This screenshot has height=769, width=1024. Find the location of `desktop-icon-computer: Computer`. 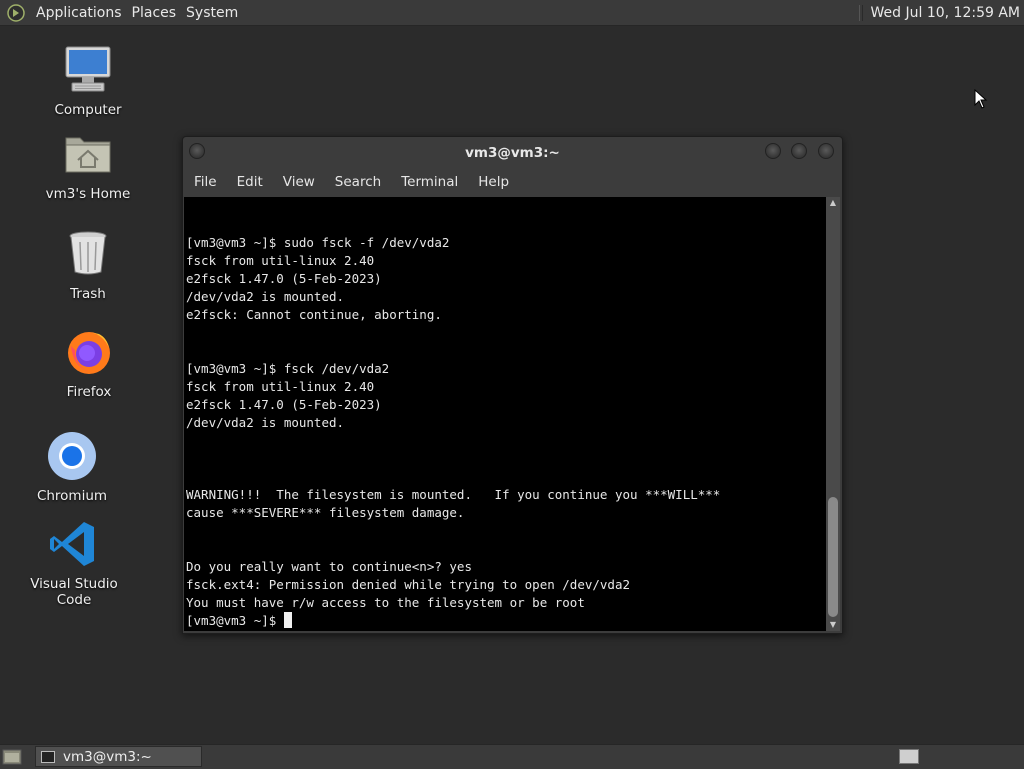

desktop-icon-computer: Computer is located at coordinates (88, 81).